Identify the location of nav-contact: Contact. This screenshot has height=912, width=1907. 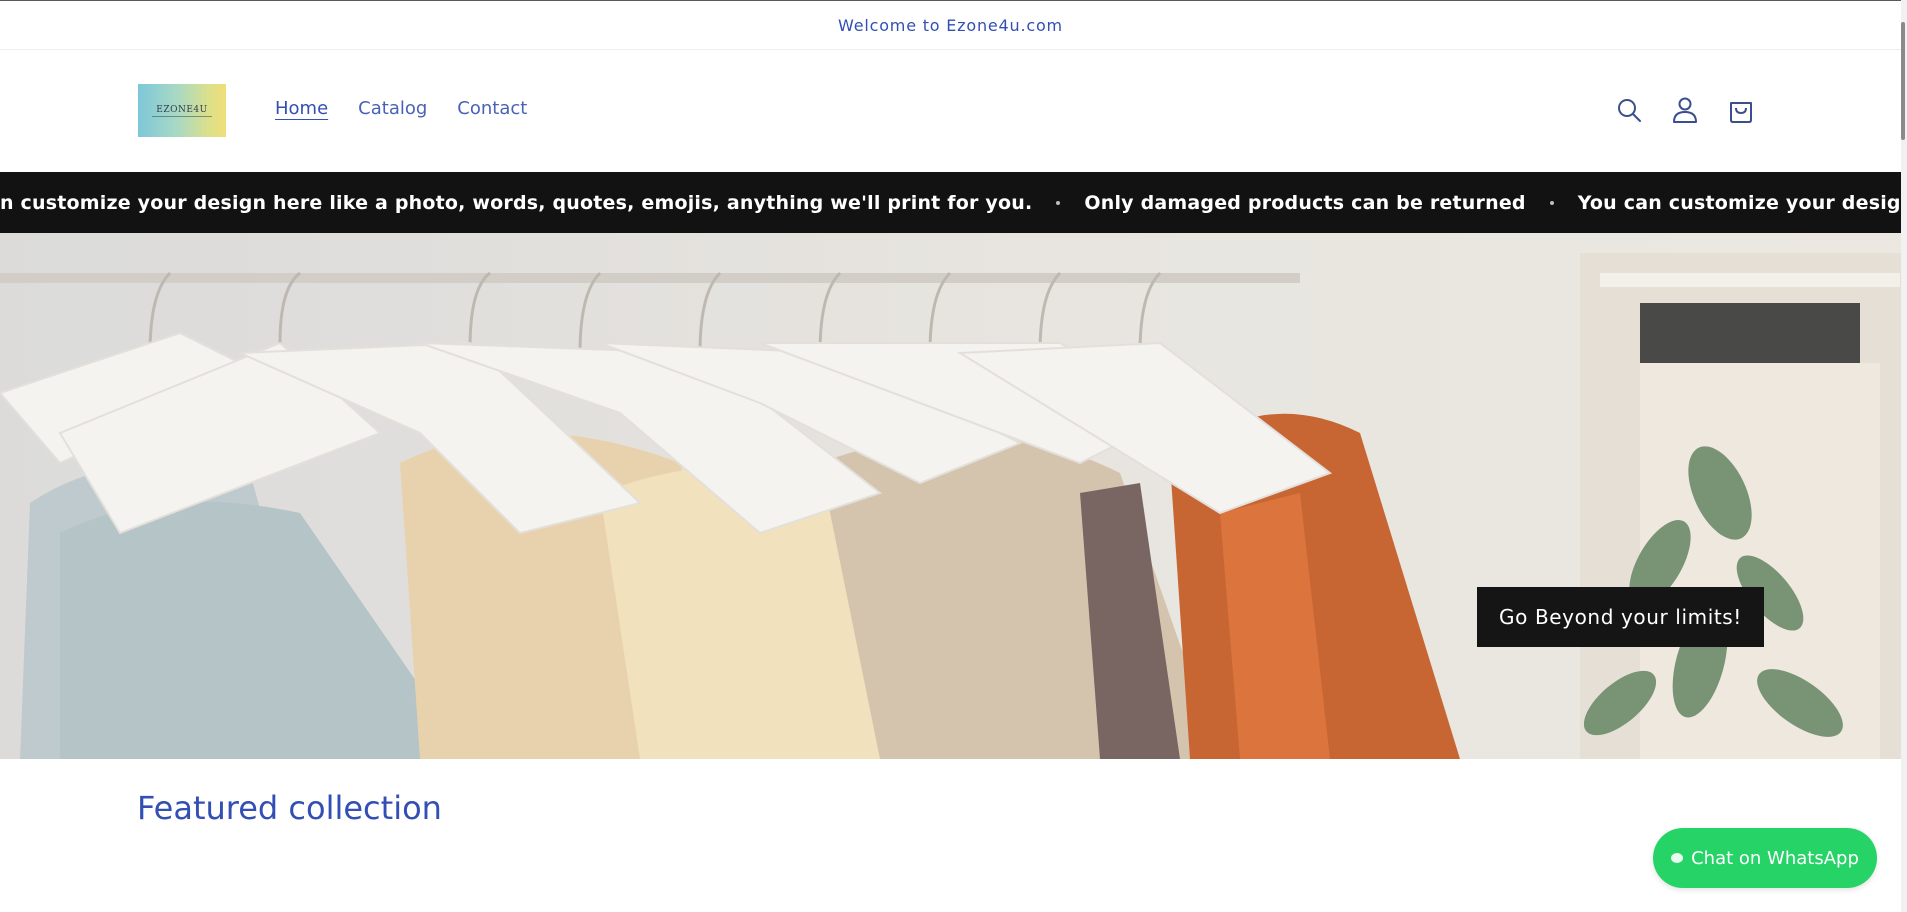
(492, 108).